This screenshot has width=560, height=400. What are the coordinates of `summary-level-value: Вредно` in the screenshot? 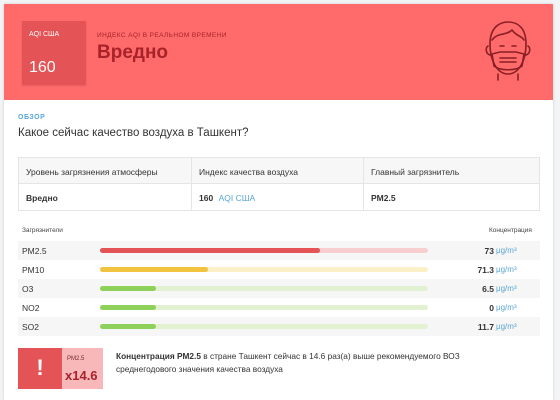 It's located at (42, 198).